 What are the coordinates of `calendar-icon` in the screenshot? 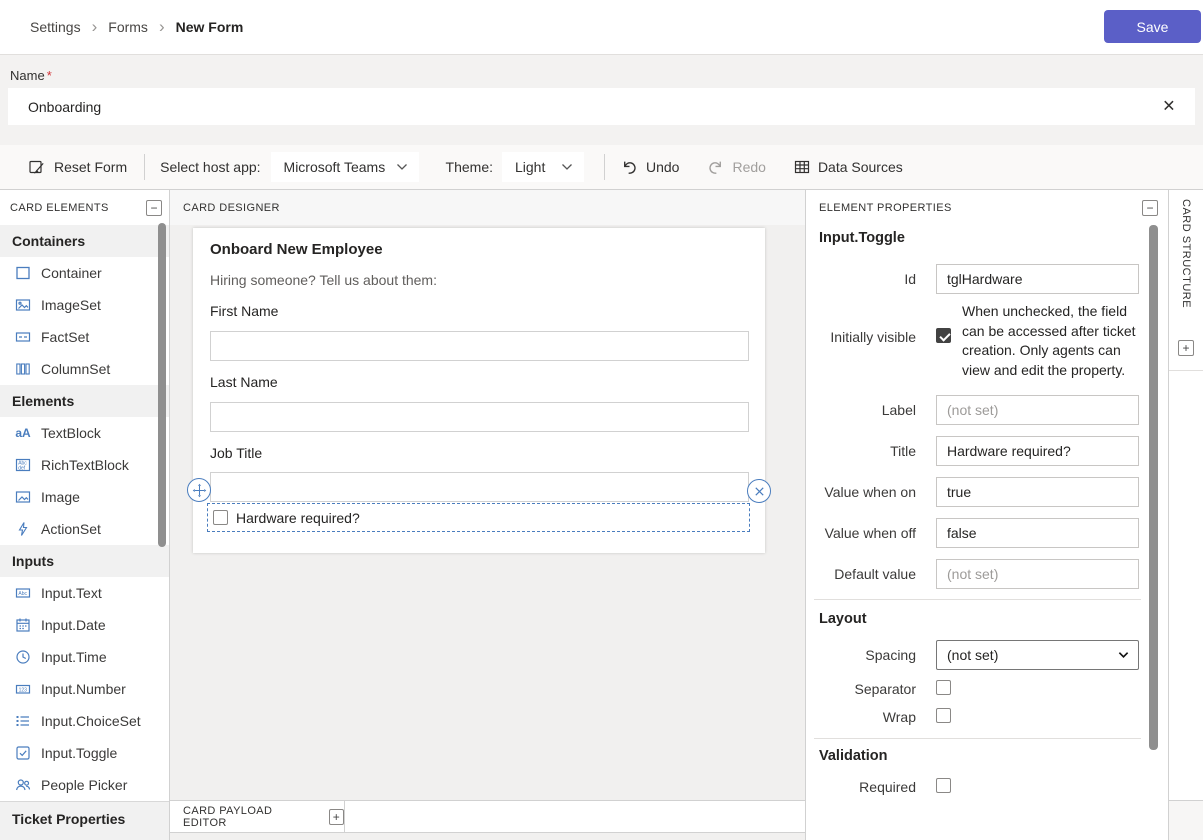 It's located at (23, 625).